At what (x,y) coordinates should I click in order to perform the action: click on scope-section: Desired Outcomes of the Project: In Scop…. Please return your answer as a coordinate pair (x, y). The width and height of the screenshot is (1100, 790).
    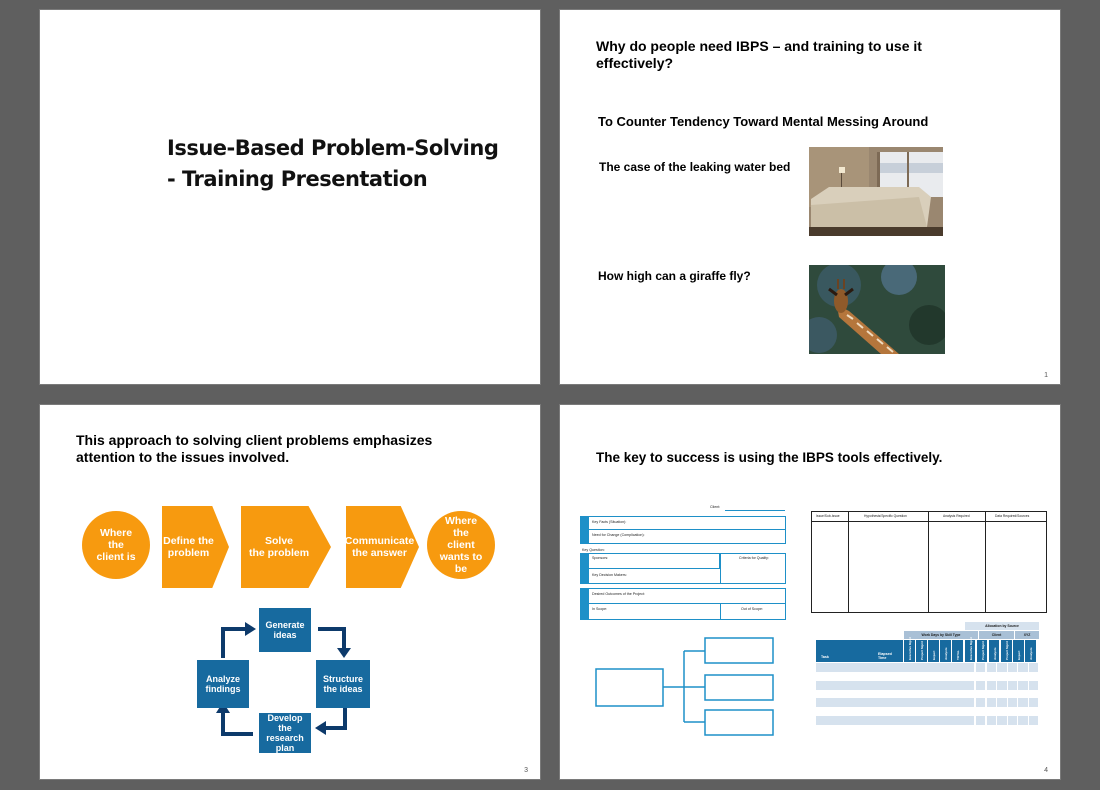
    Looking at the image, I should click on (683, 604).